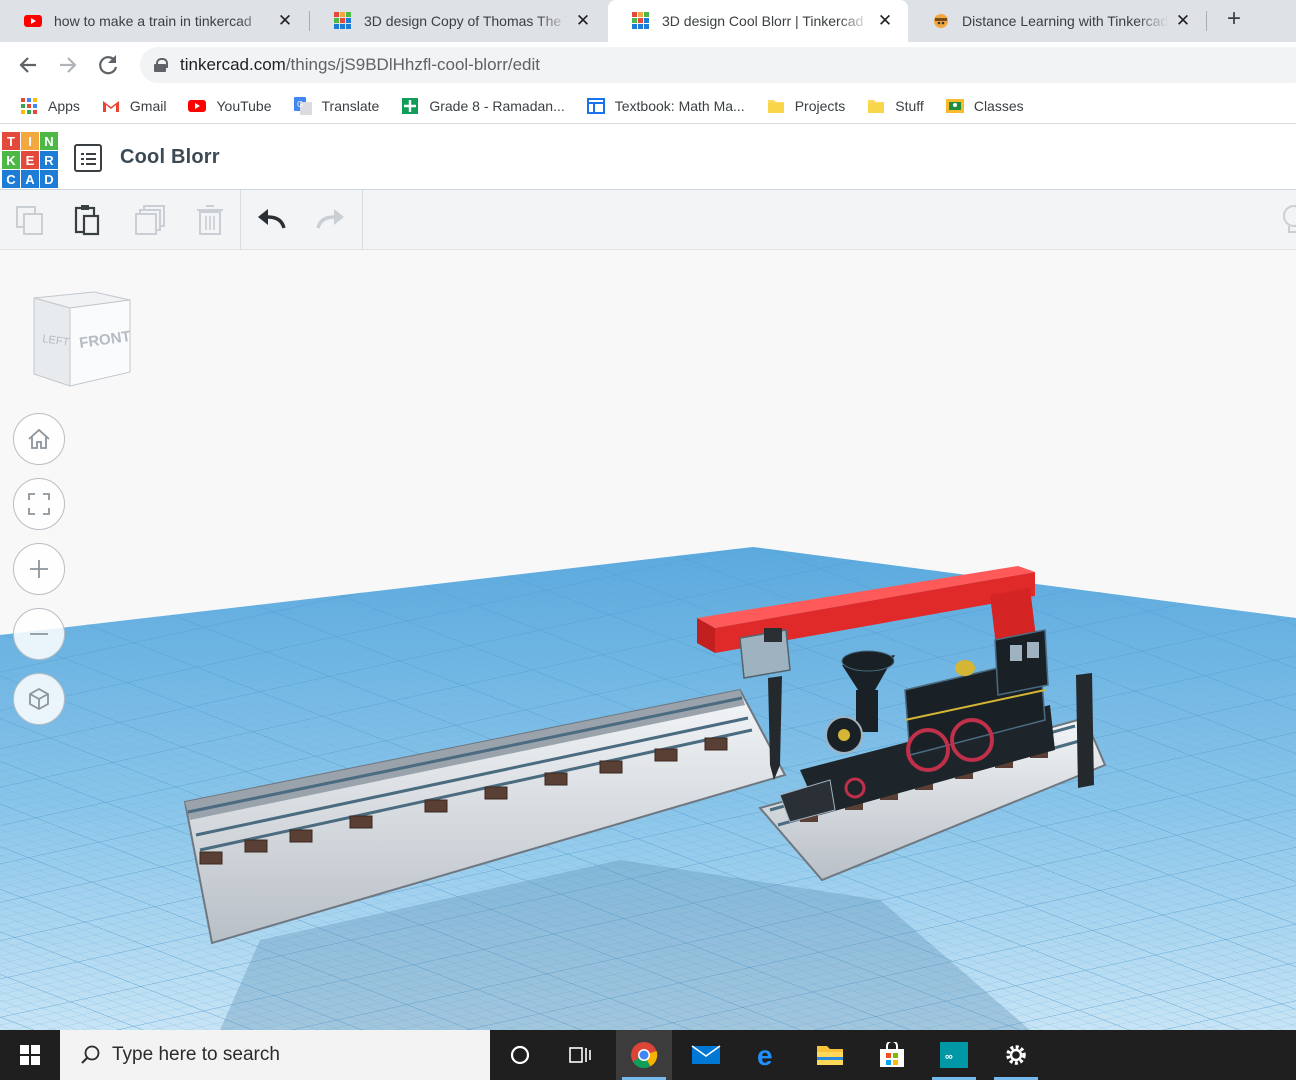  Describe the element at coordinates (90, 1054) in the screenshot. I see `search-icon` at that location.